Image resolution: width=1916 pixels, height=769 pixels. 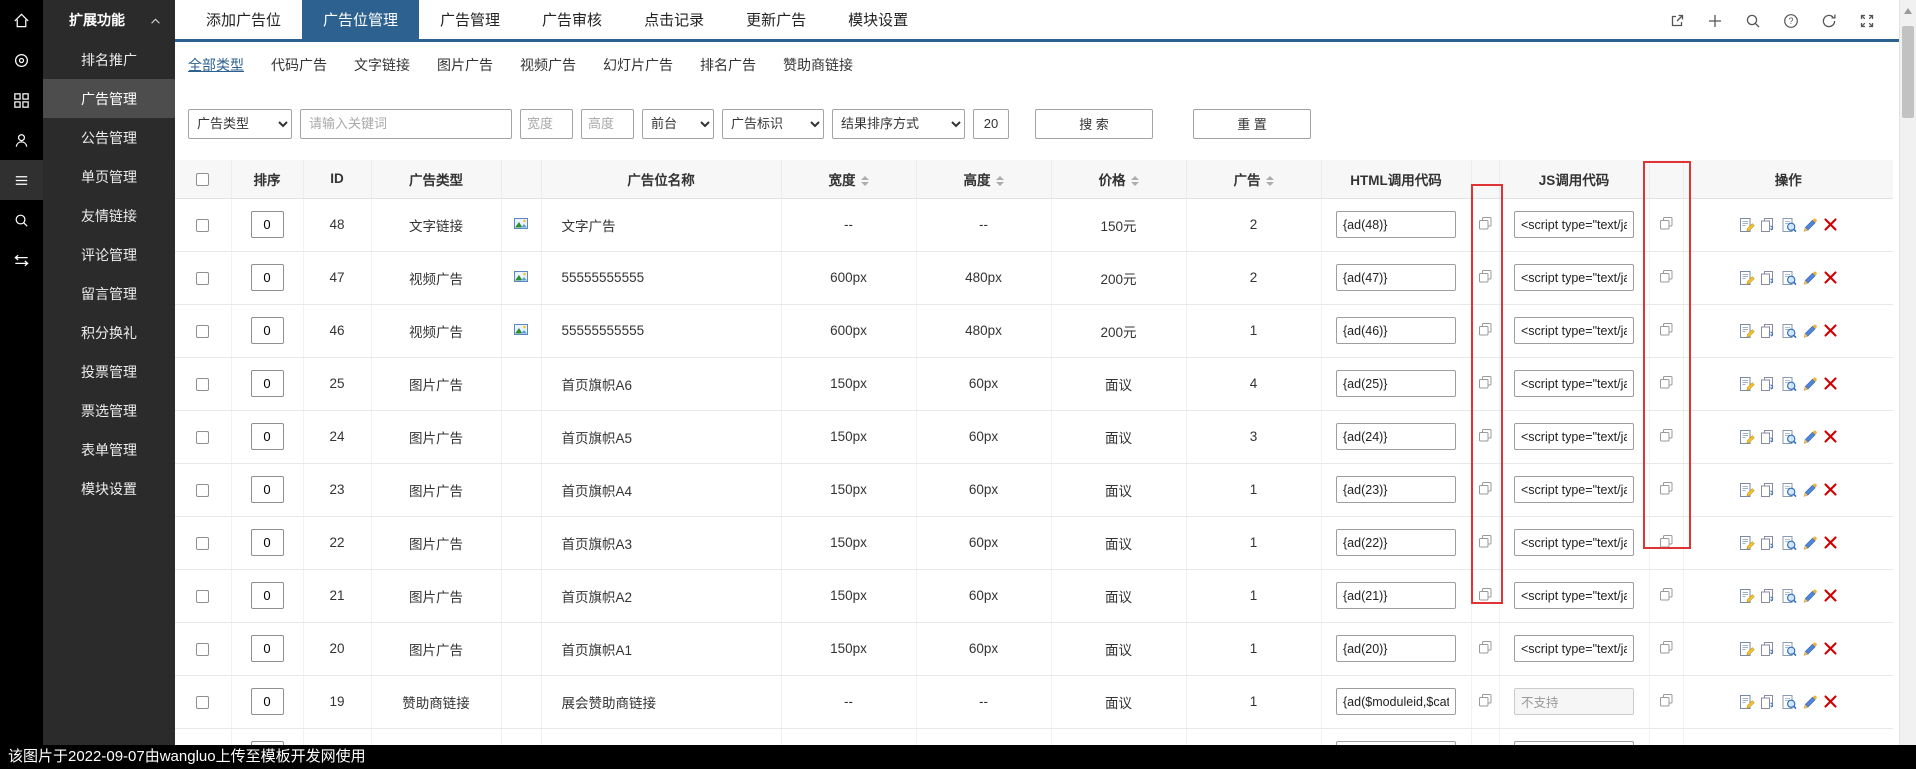 I want to click on type-filter-link: 视频广告, so click(x=548, y=65).